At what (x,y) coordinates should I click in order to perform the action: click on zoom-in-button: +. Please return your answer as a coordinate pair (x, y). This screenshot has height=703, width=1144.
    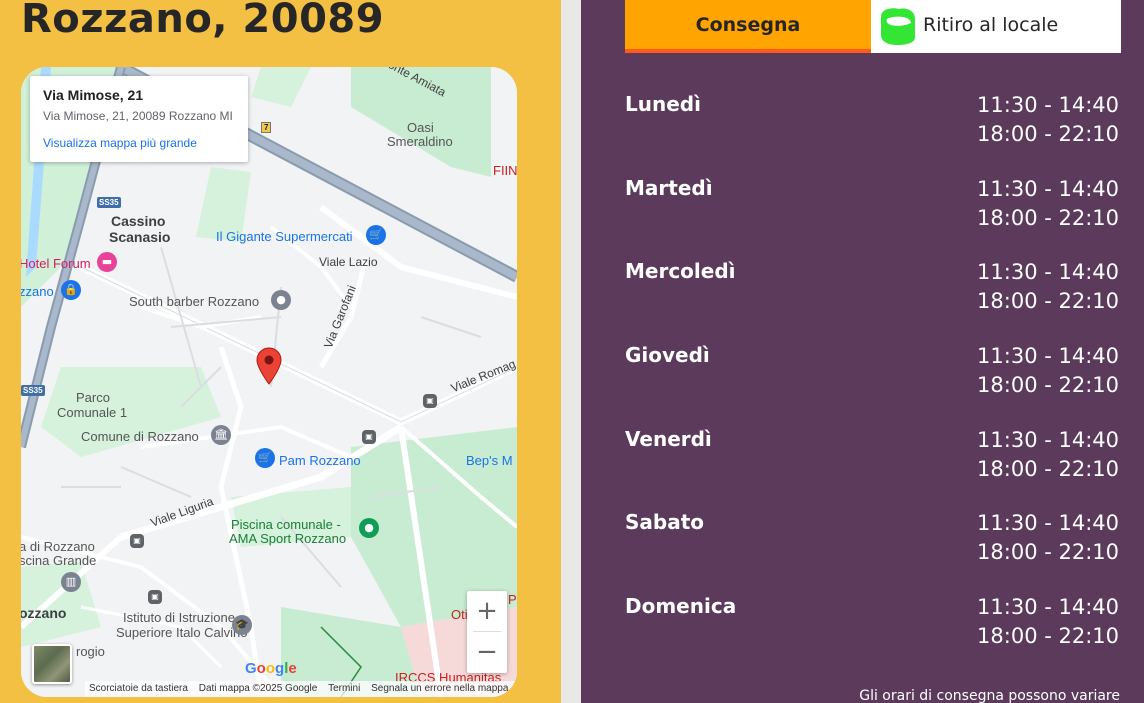
    Looking at the image, I should click on (487, 611).